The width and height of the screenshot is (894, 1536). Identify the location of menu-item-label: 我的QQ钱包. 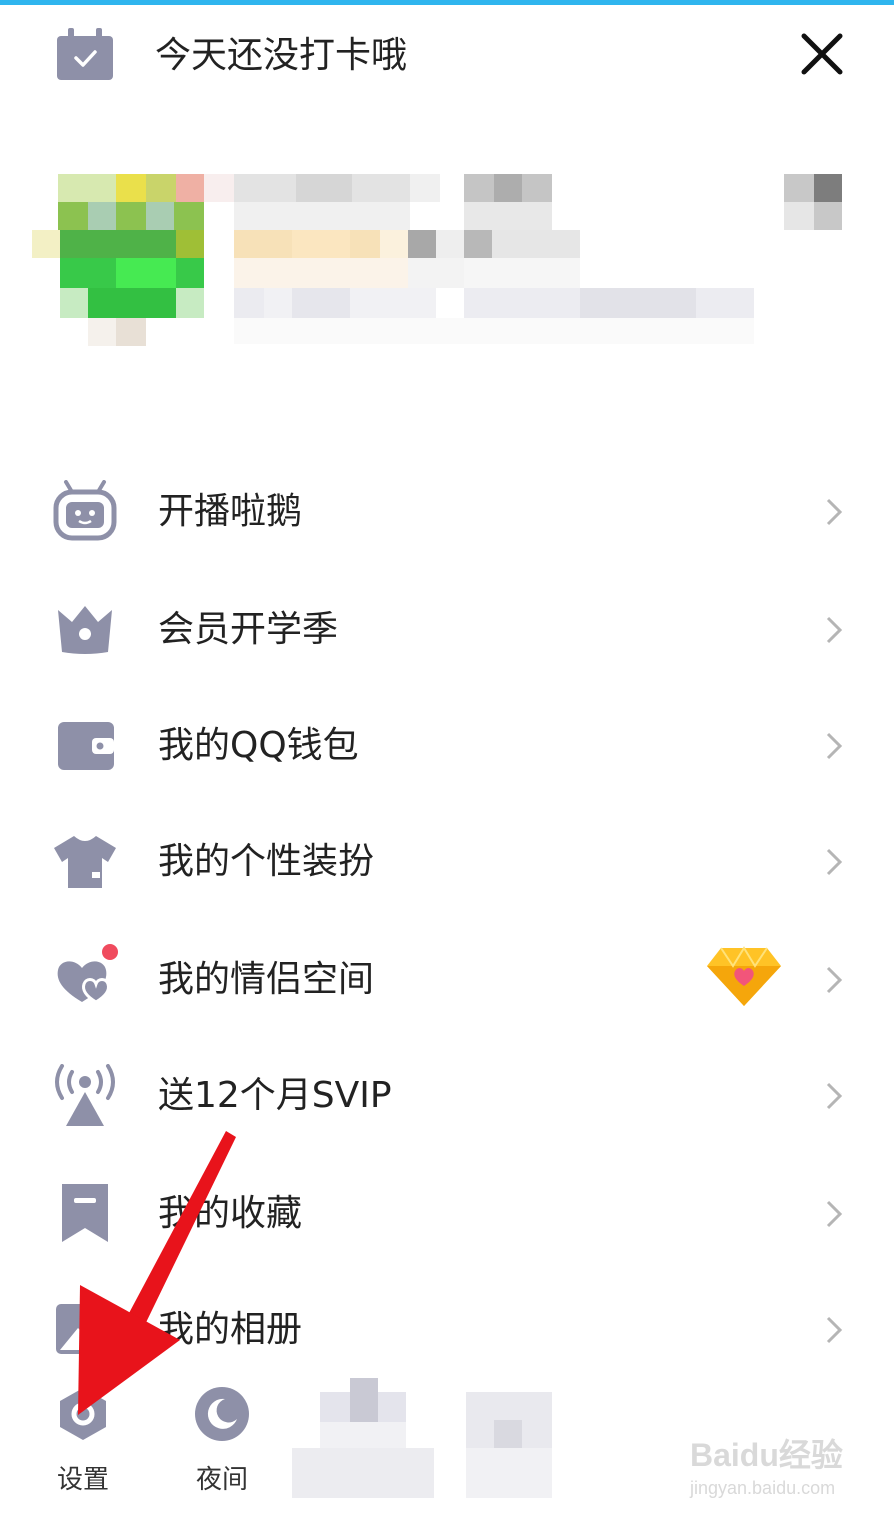
(258, 745).